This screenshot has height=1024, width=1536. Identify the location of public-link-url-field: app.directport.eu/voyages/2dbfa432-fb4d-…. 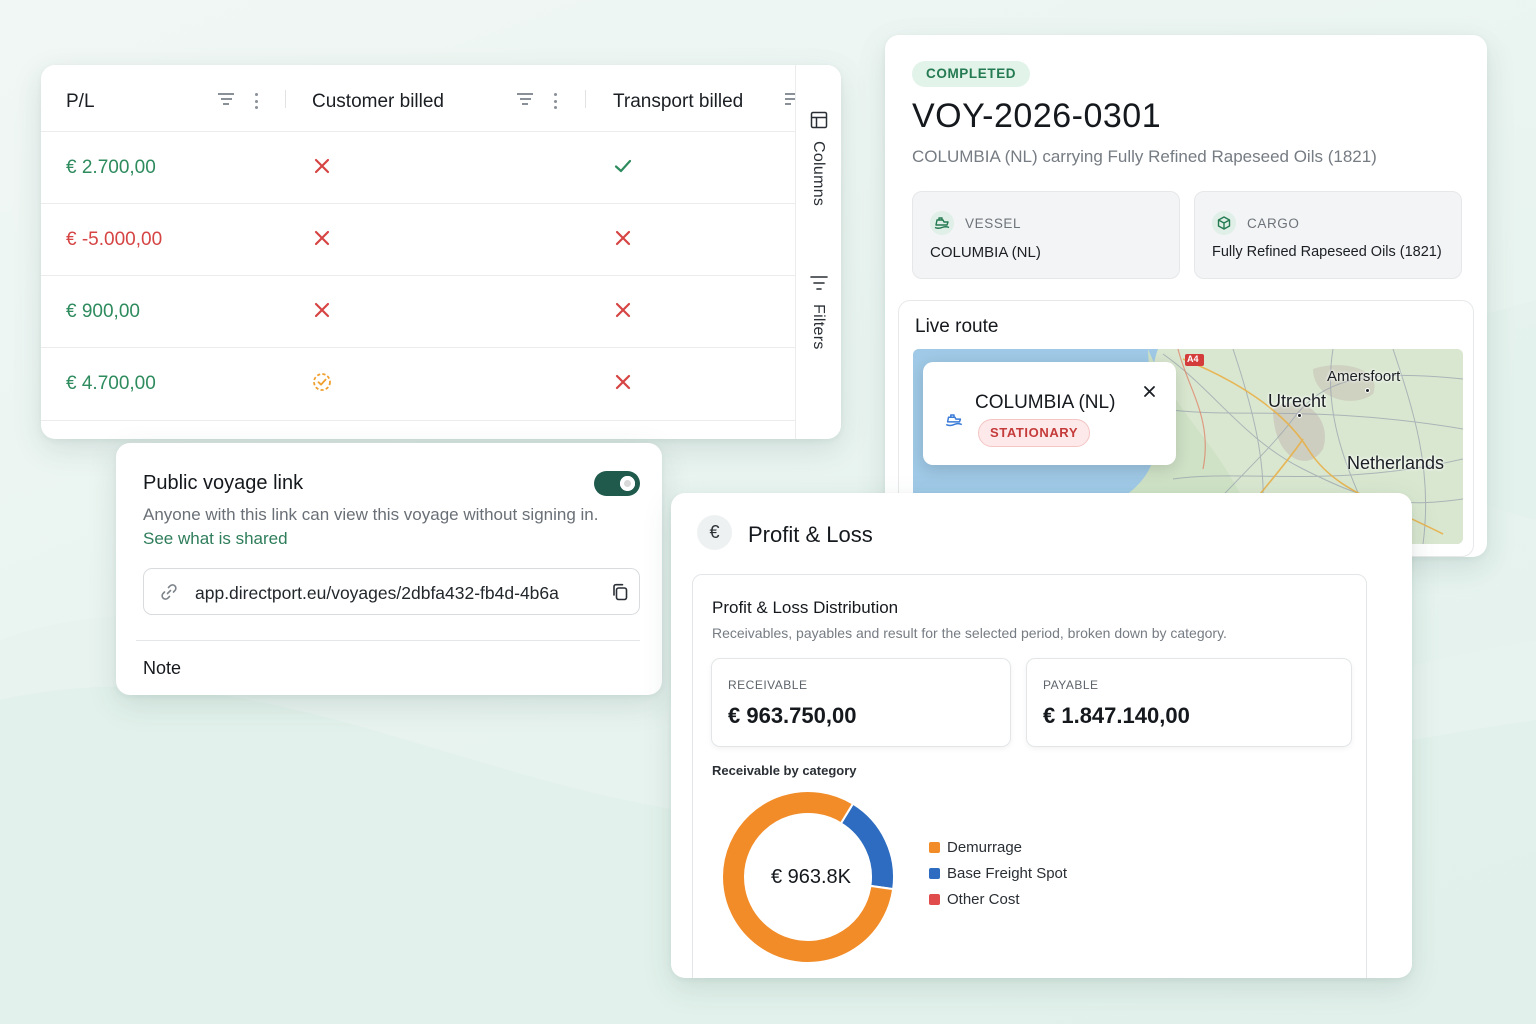
(391, 591).